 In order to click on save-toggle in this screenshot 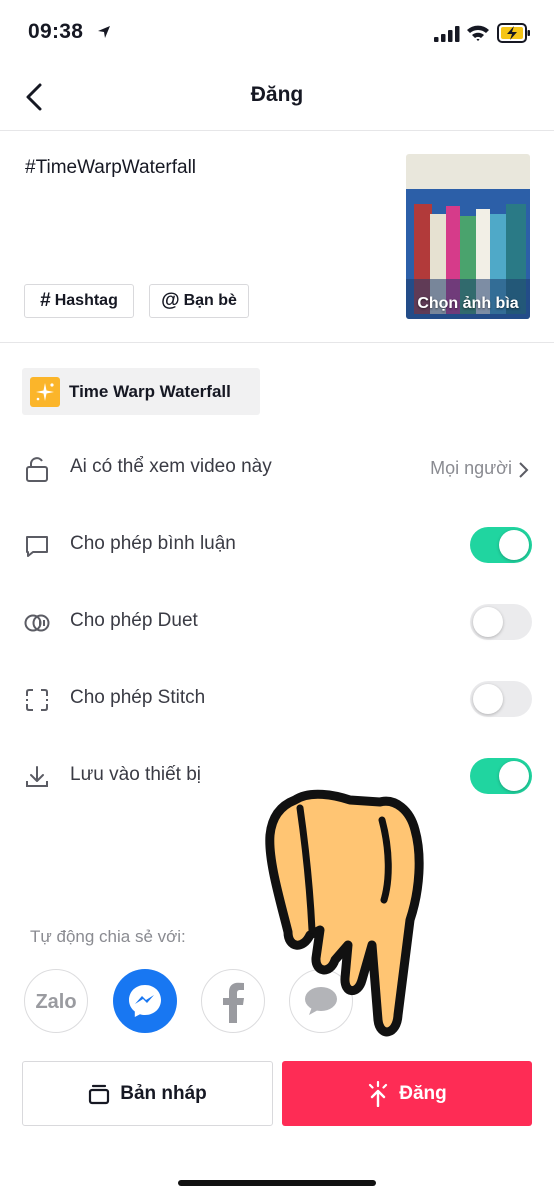, I will do `click(501, 776)`.